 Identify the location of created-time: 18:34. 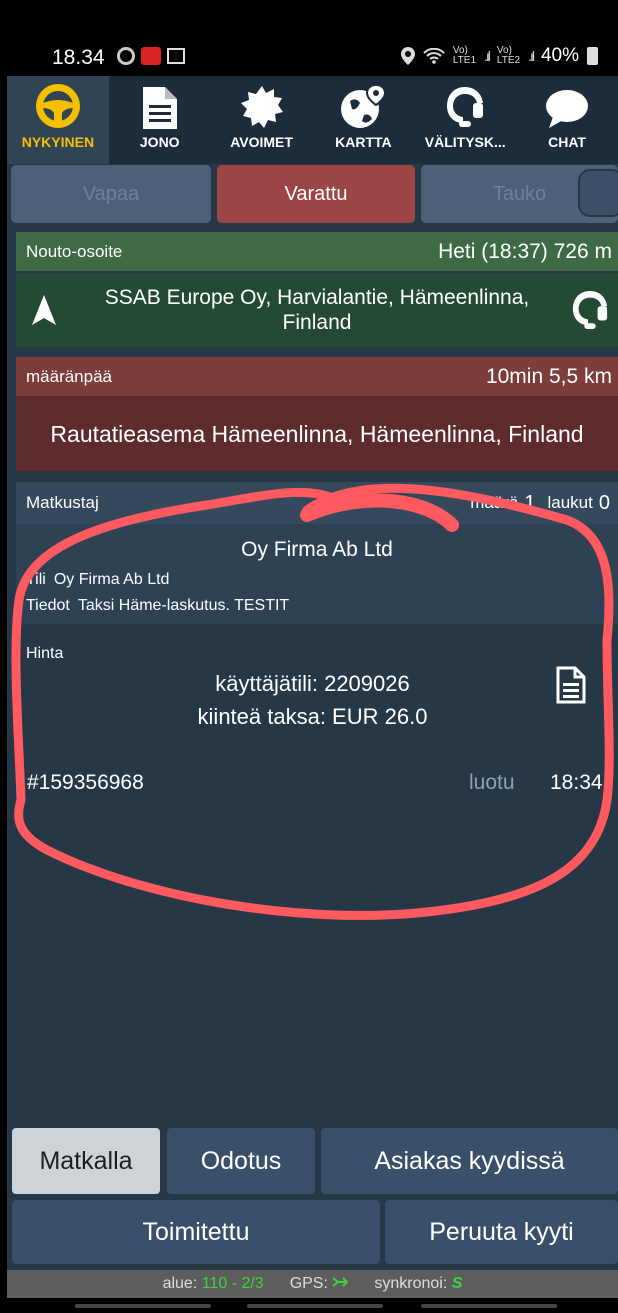
(576, 782).